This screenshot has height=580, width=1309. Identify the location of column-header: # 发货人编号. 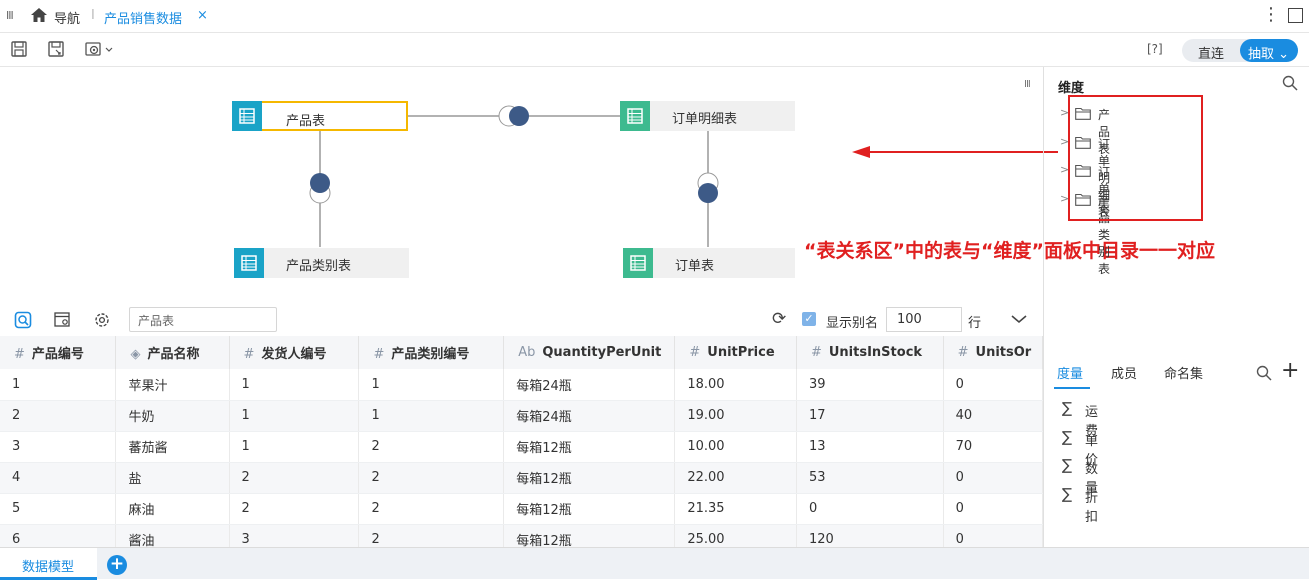
(294, 352).